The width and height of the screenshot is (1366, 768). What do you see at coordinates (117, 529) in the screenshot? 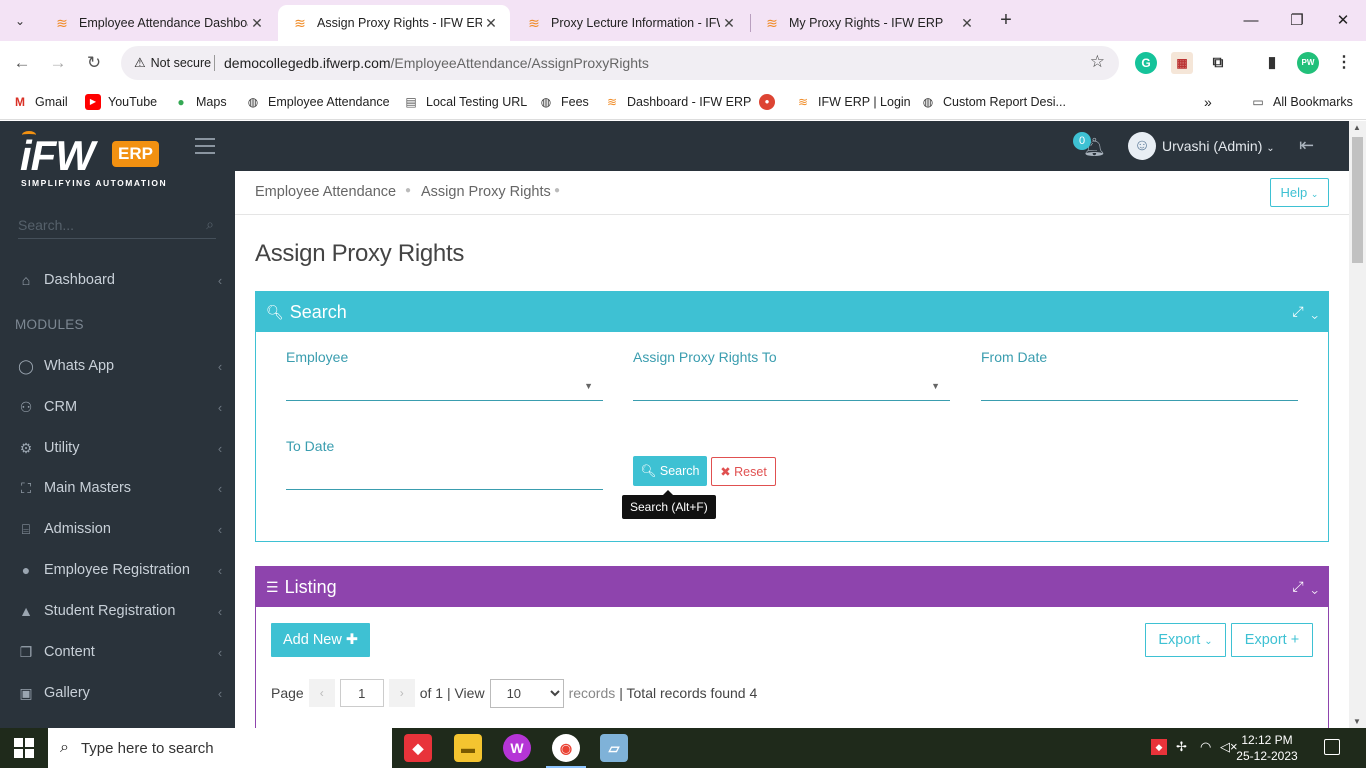
I see `sidebar-item-admission: ⌸ Admission ‹` at bounding box center [117, 529].